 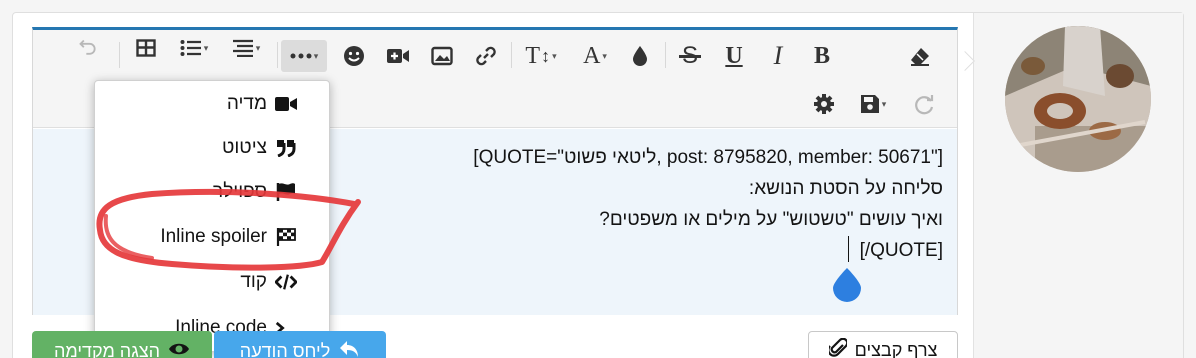 I want to click on paperclip-icon, so click(x=837, y=347).